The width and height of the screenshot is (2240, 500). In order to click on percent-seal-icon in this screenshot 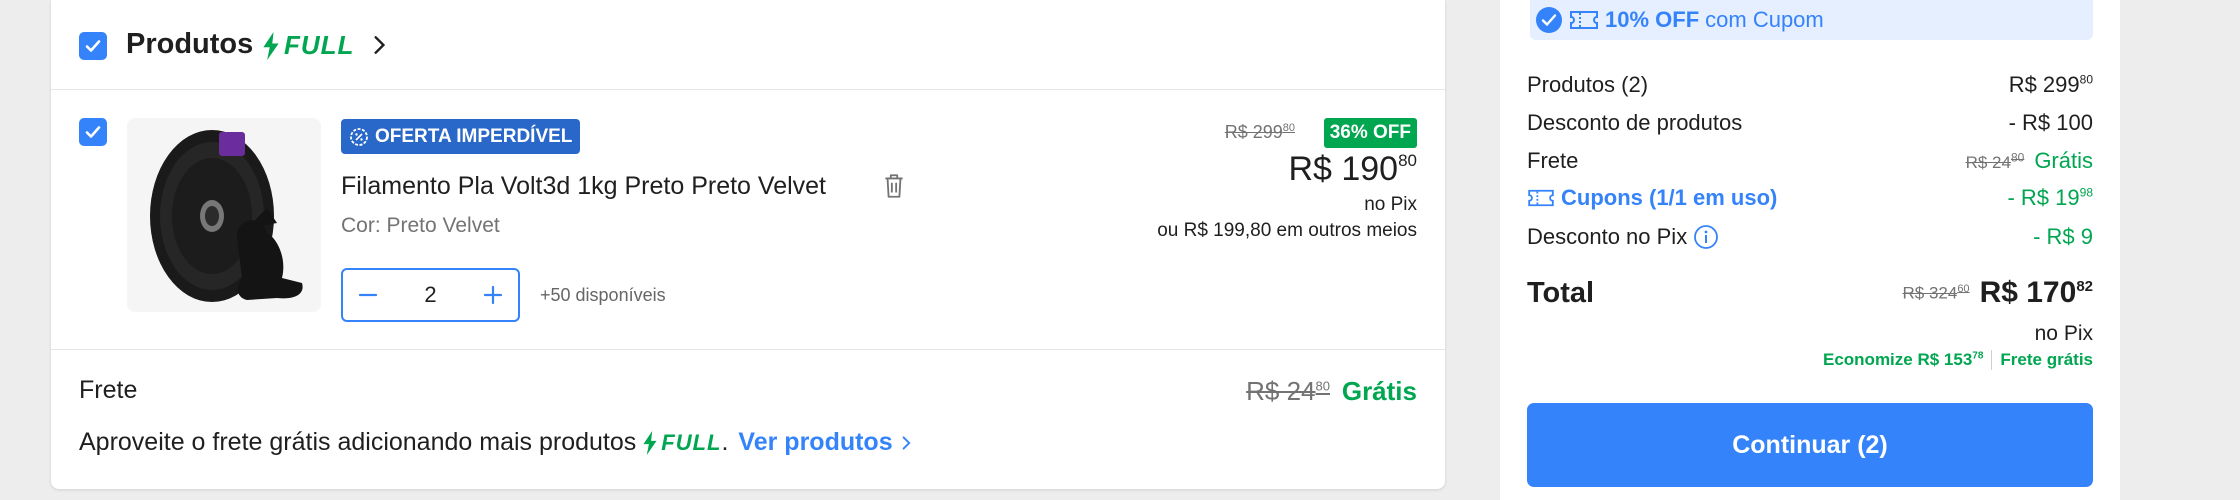, I will do `click(359, 136)`.